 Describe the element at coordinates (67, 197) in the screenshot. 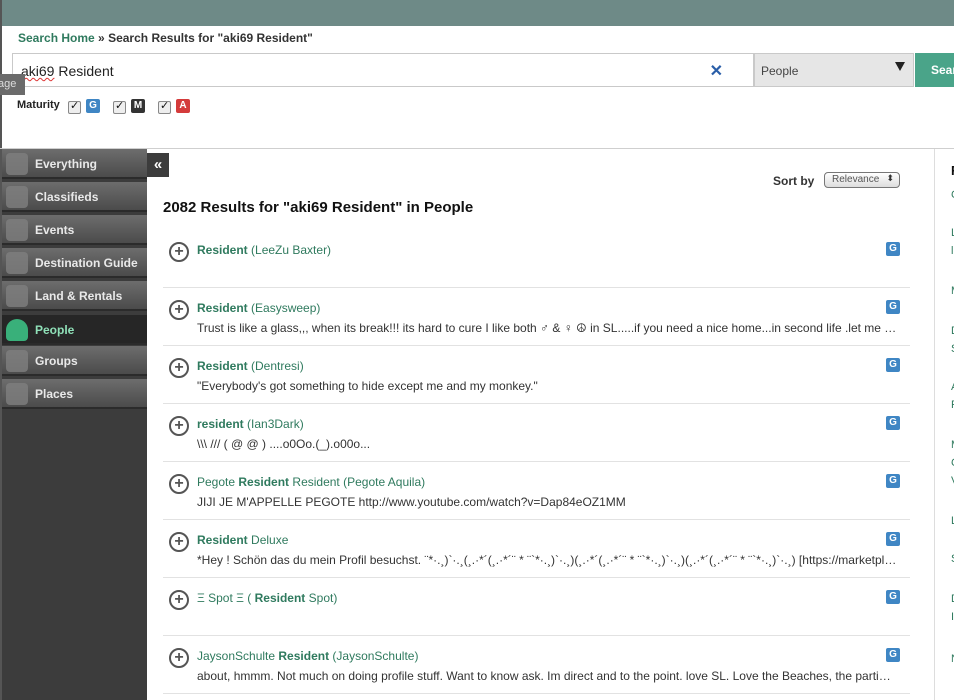

I see `sidebar-item-label: Classifieds` at that location.